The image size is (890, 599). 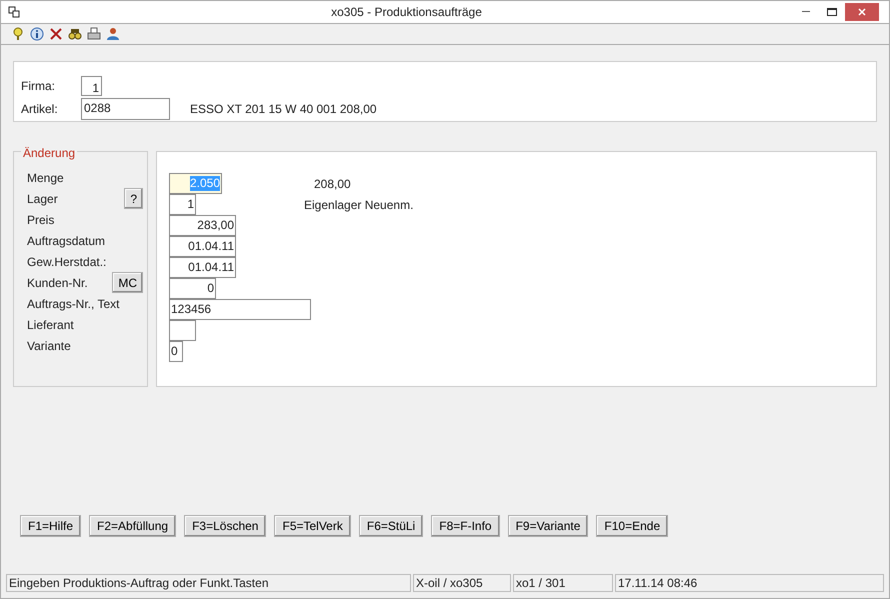 What do you see at coordinates (50, 325) in the screenshot?
I see `field-label: Lieferant` at bounding box center [50, 325].